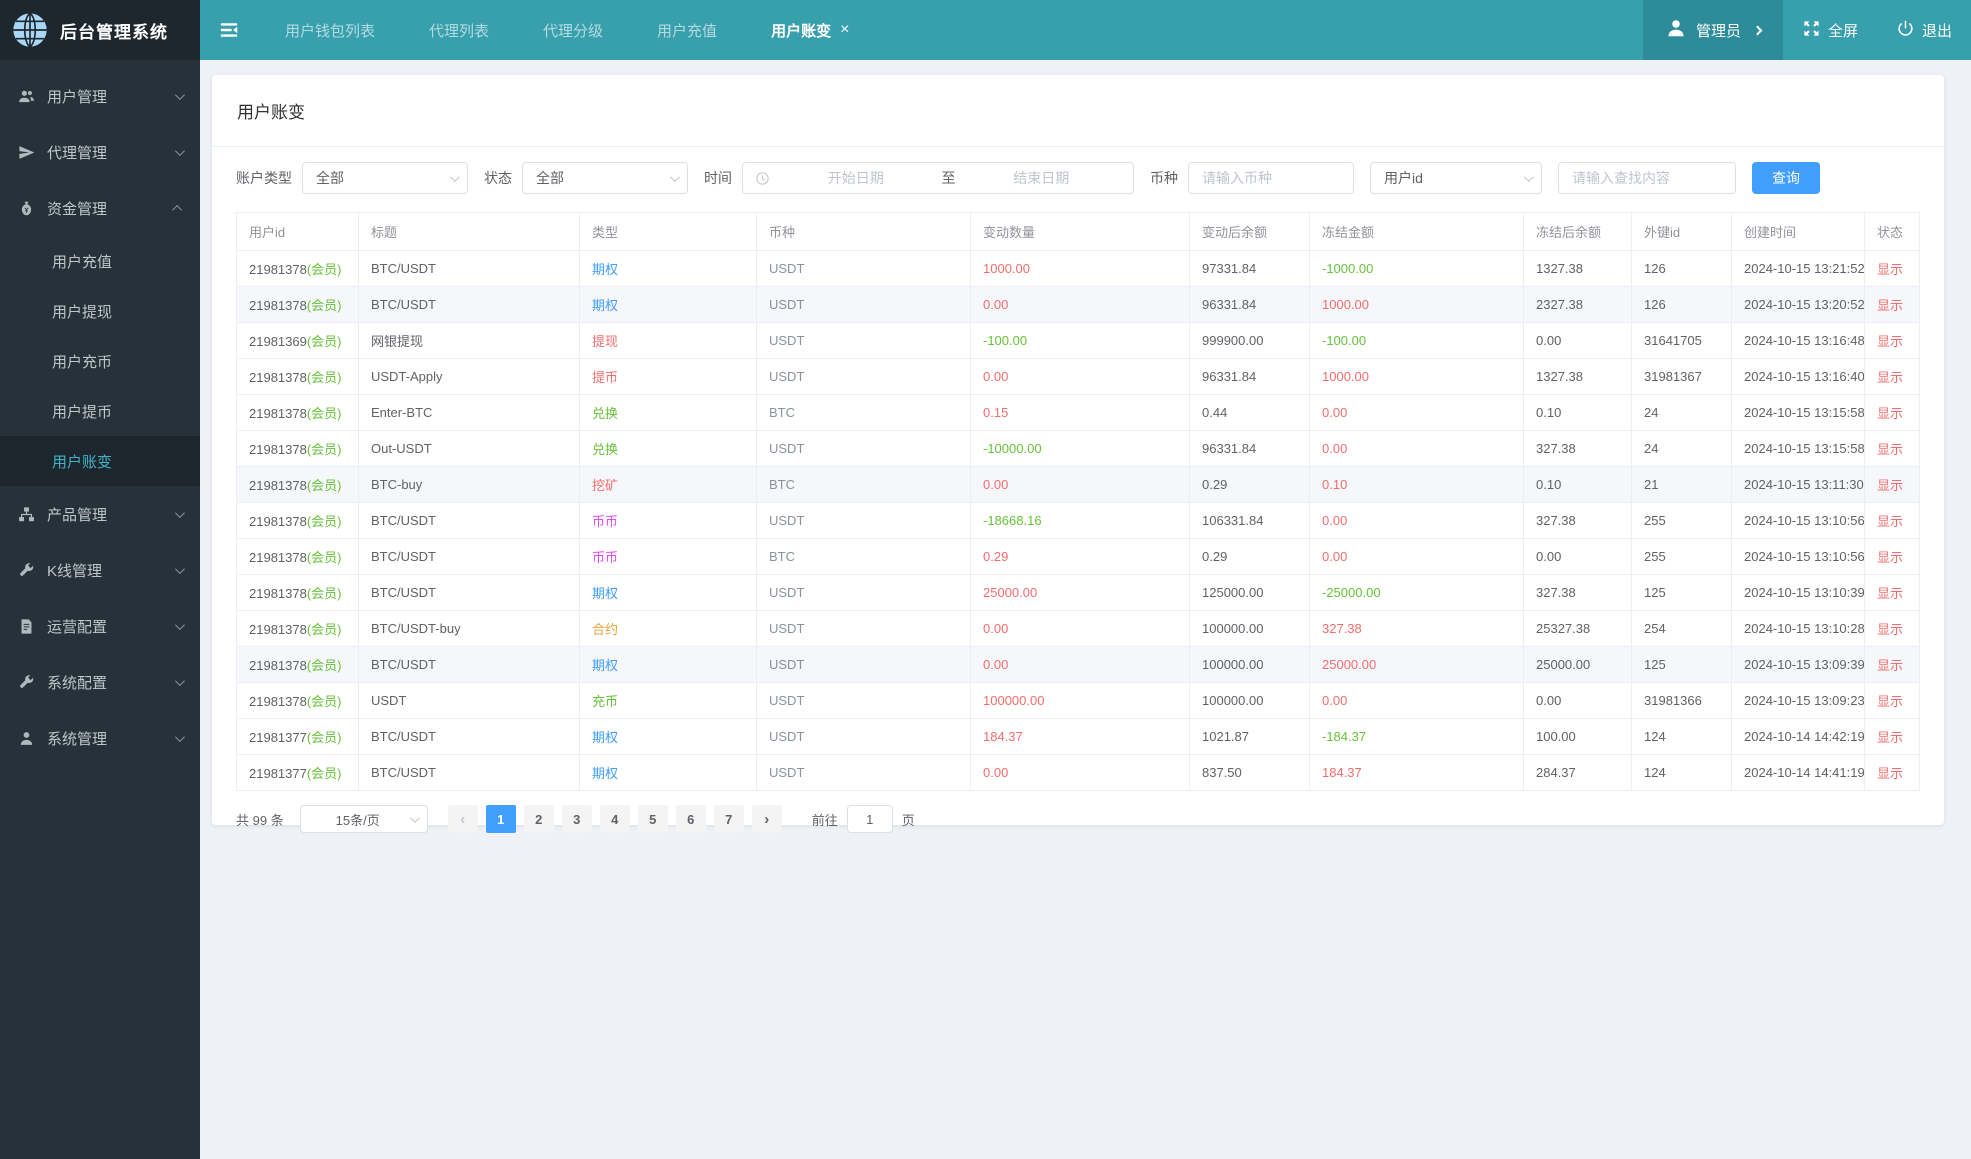 The height and width of the screenshot is (1159, 1971). What do you see at coordinates (668, 736) in the screenshot?
I see `cell-type: 期权` at bounding box center [668, 736].